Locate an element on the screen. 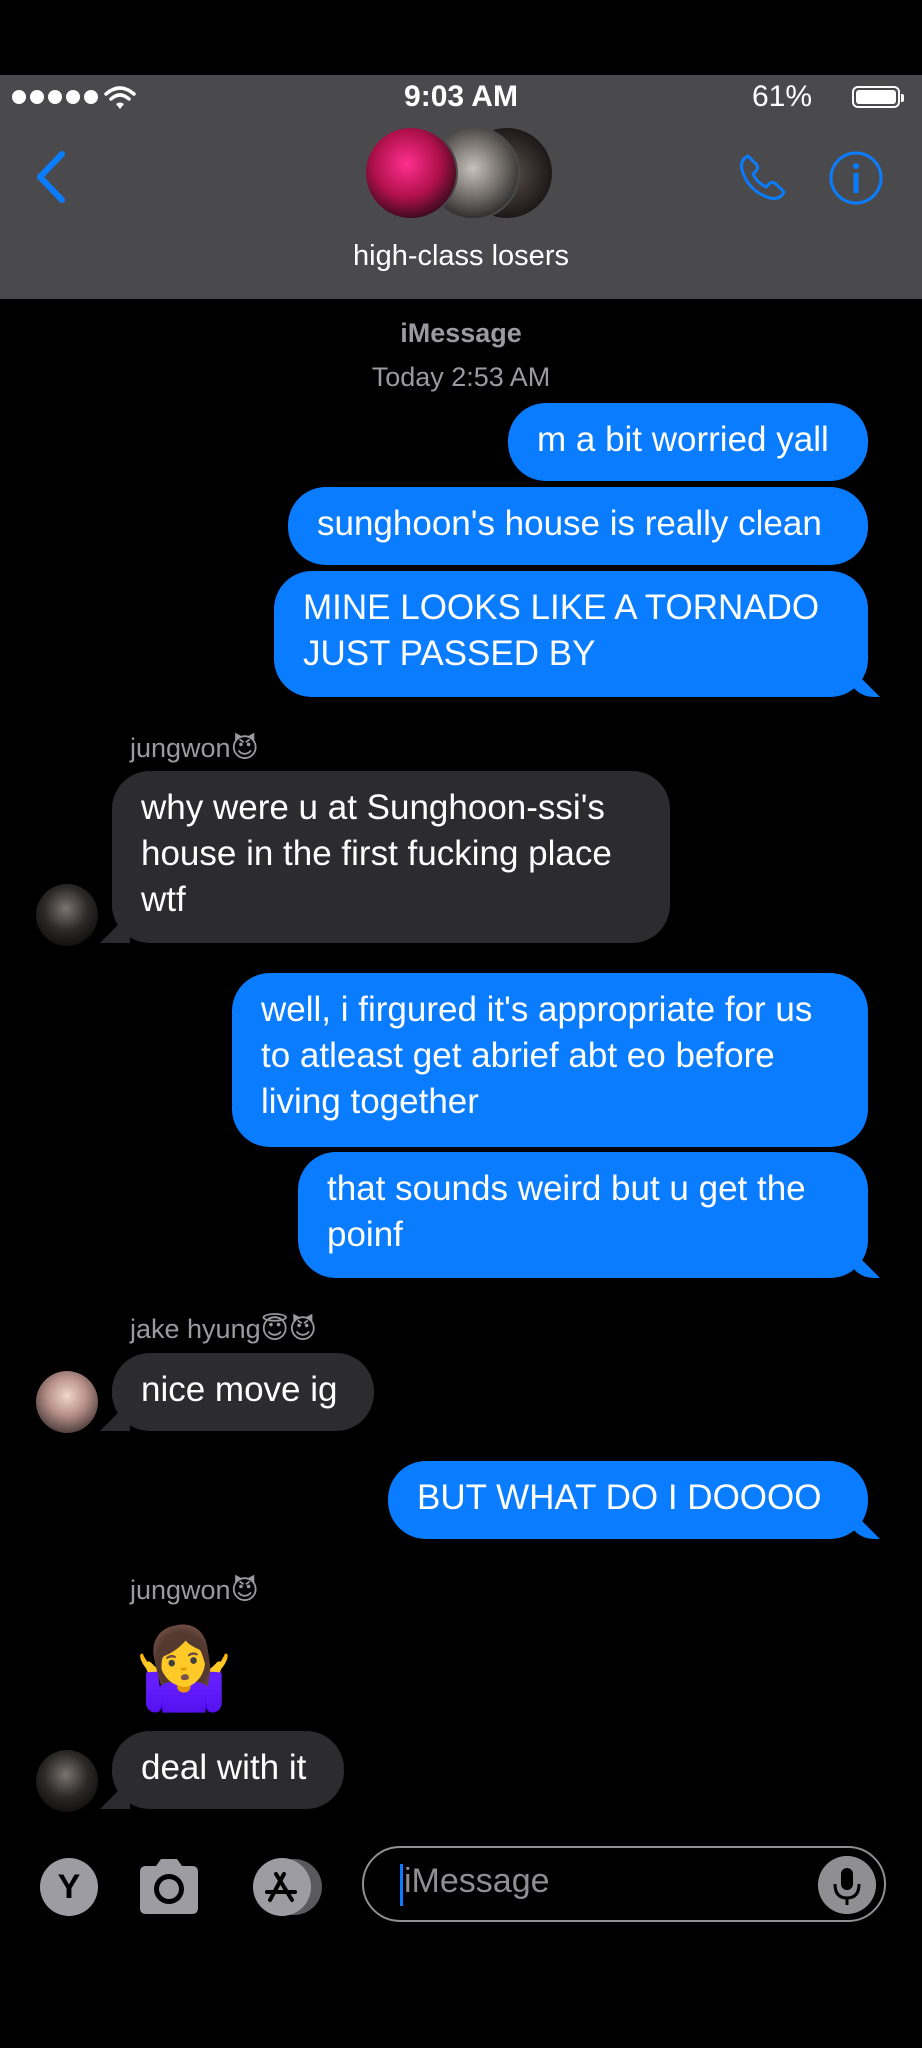  group-avatars is located at coordinates (464, 174).